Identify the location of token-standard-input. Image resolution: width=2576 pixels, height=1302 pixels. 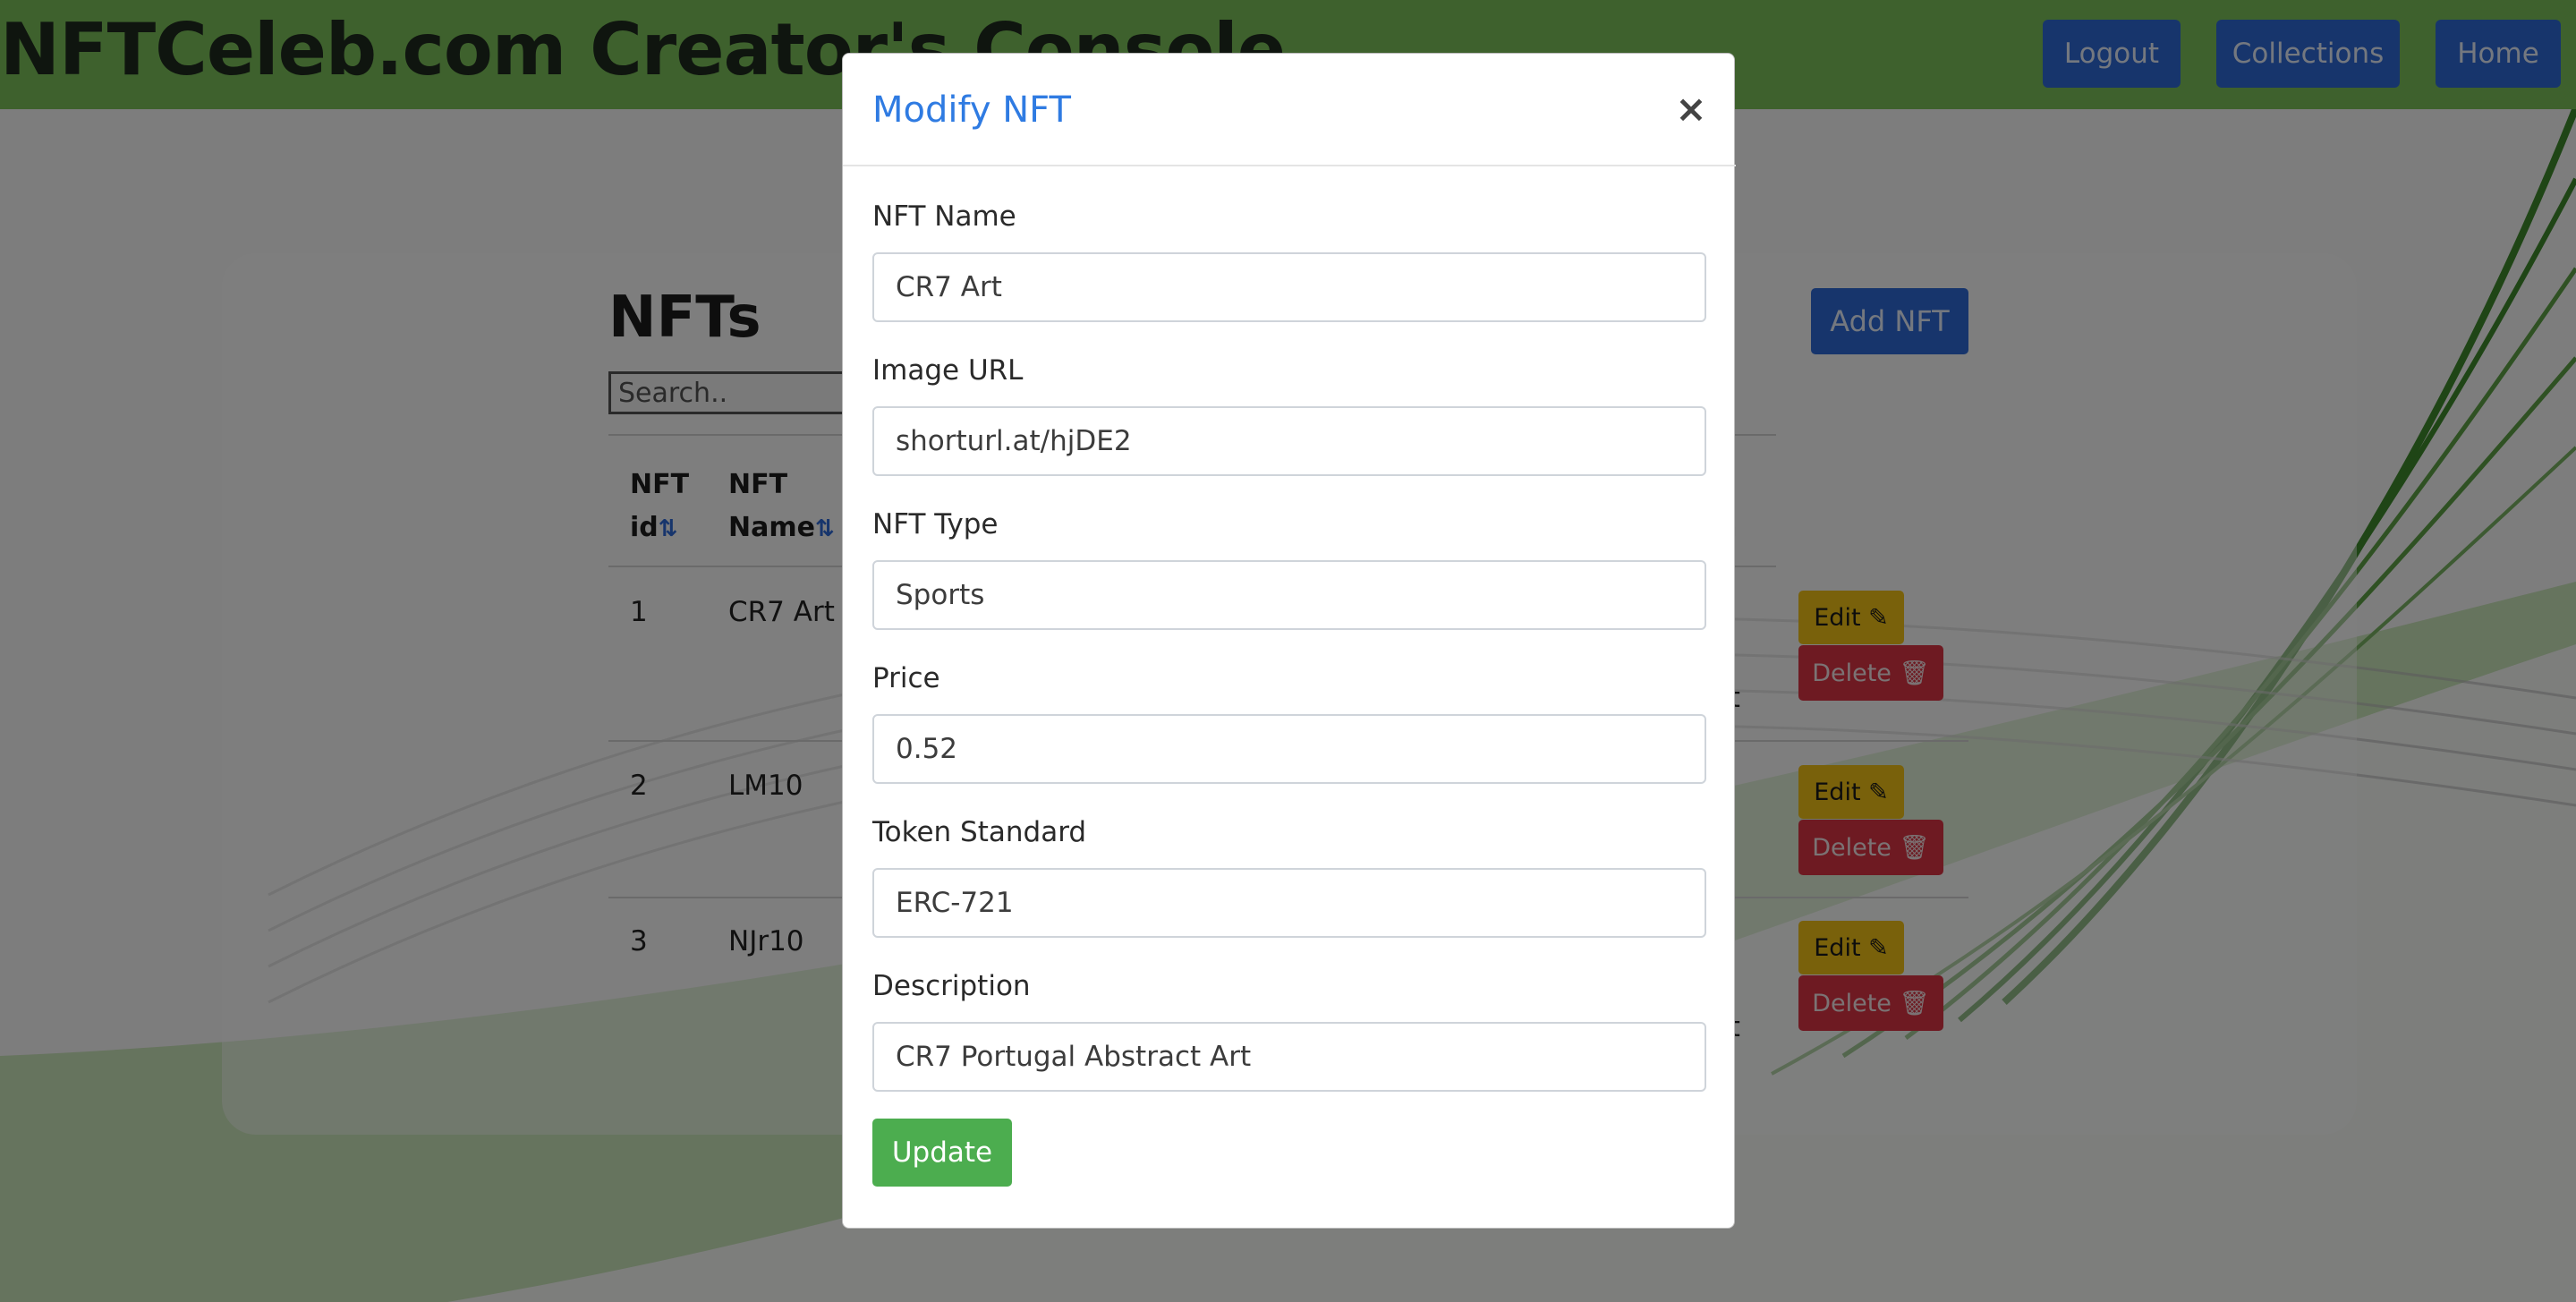
(1289, 903).